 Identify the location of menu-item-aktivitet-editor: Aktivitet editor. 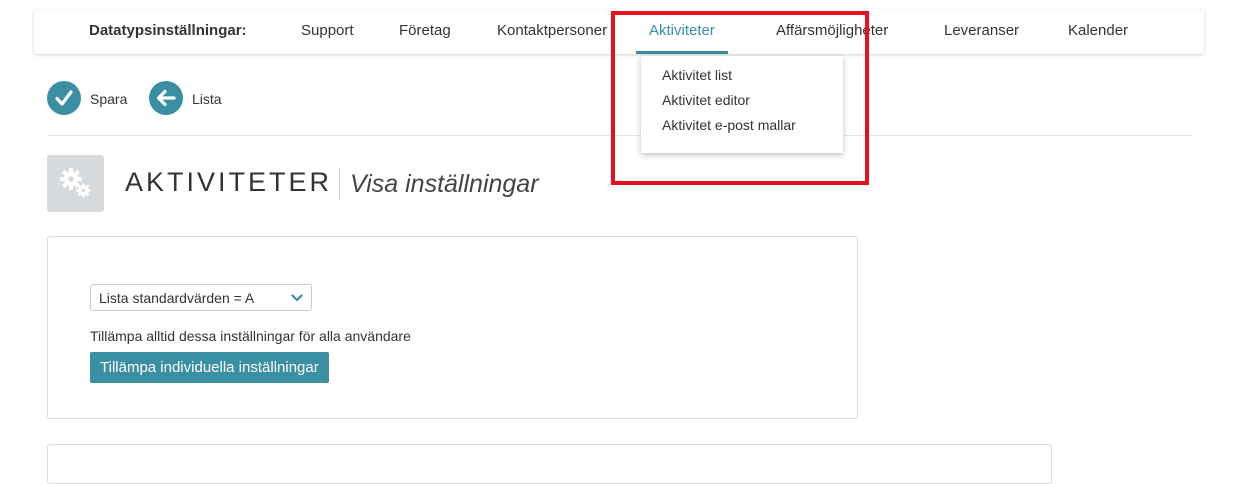
(706, 100).